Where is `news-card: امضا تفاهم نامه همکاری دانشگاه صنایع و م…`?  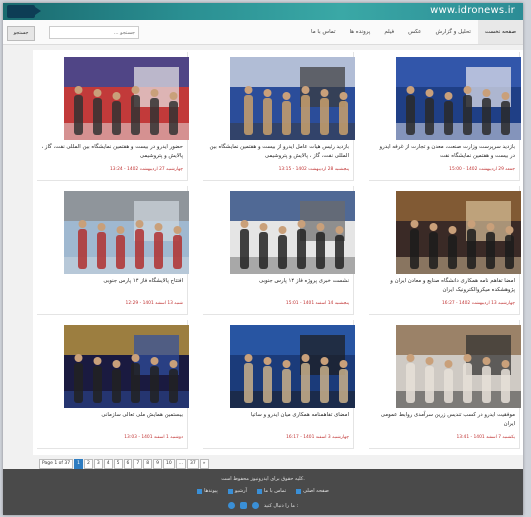
news-card: امضا تفاهم نامه همکاری دانشگاه صنایع و م… is located at coordinates (445, 250).